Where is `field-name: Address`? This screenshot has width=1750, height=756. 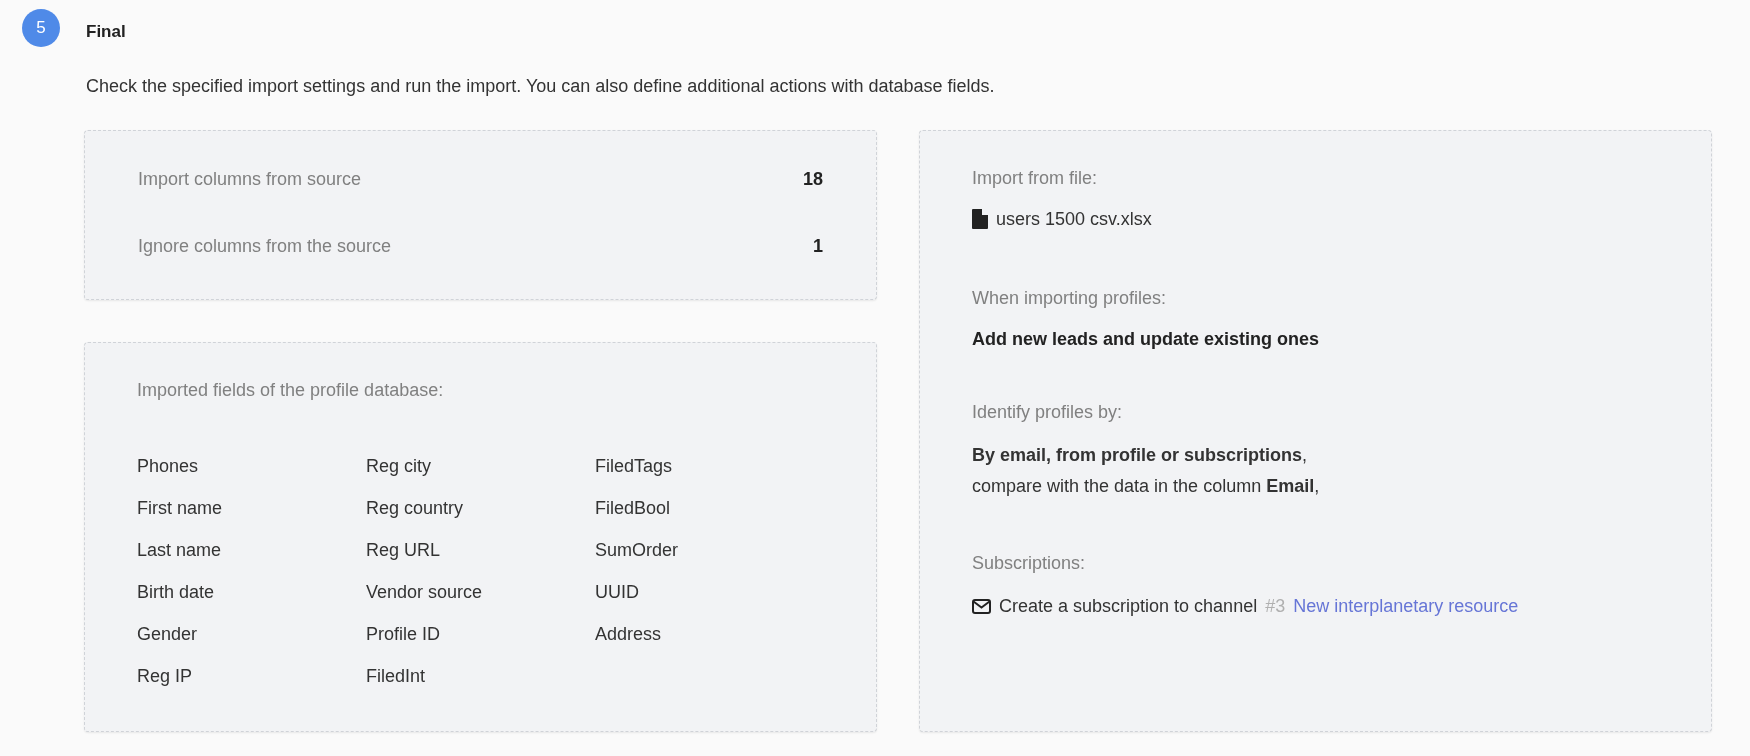 field-name: Address is located at coordinates (629, 634).